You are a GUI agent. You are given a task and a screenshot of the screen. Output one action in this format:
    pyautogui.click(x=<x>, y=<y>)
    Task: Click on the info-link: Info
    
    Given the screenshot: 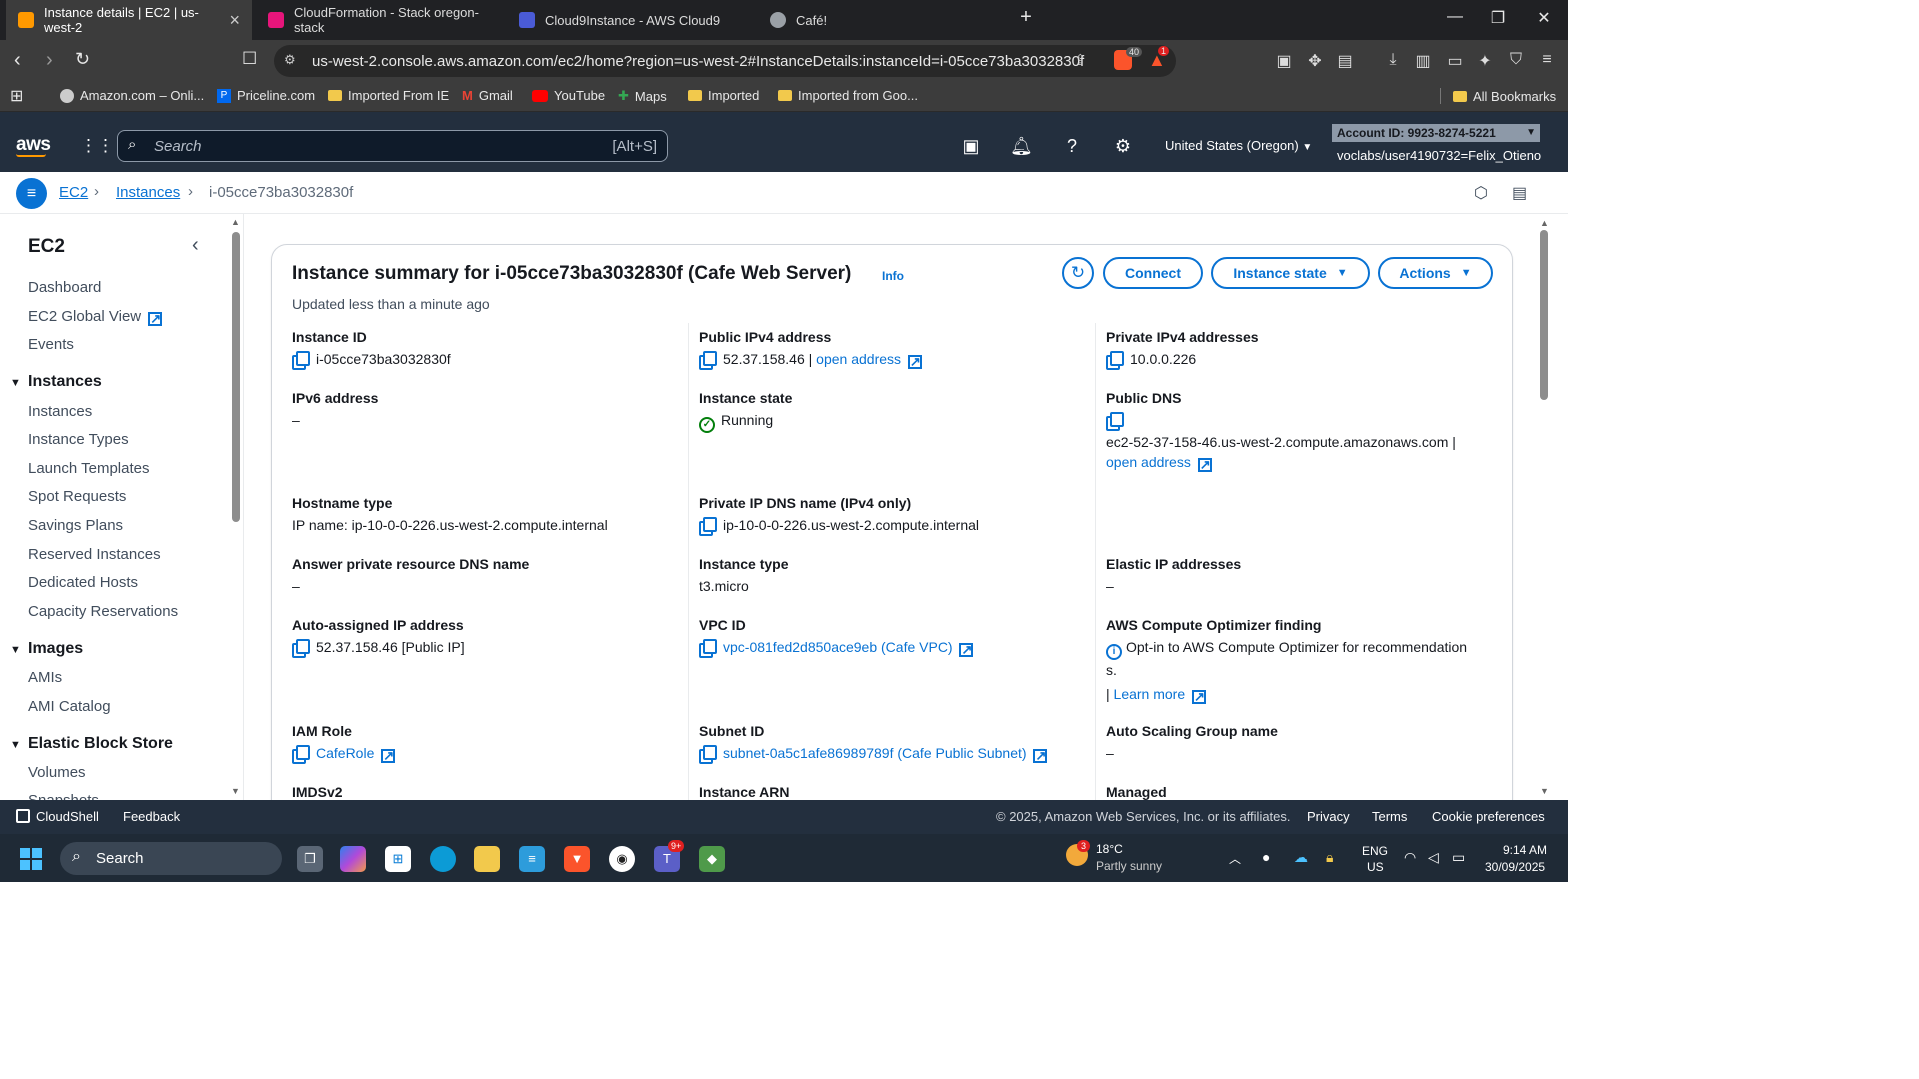 What is the action you would take?
    pyautogui.click(x=893, y=276)
    